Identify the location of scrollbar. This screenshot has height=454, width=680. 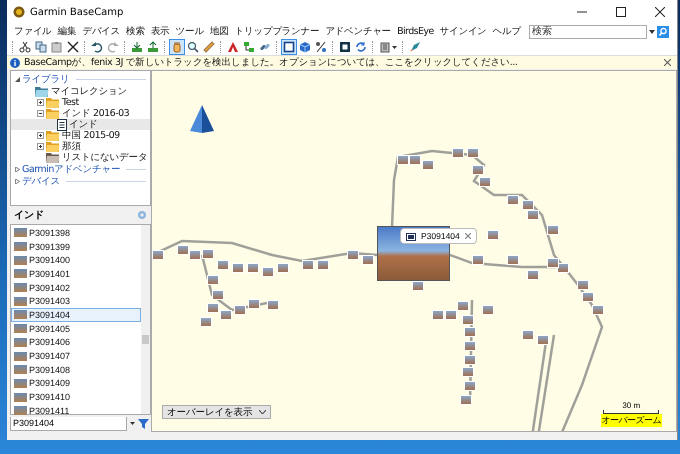
(145, 319).